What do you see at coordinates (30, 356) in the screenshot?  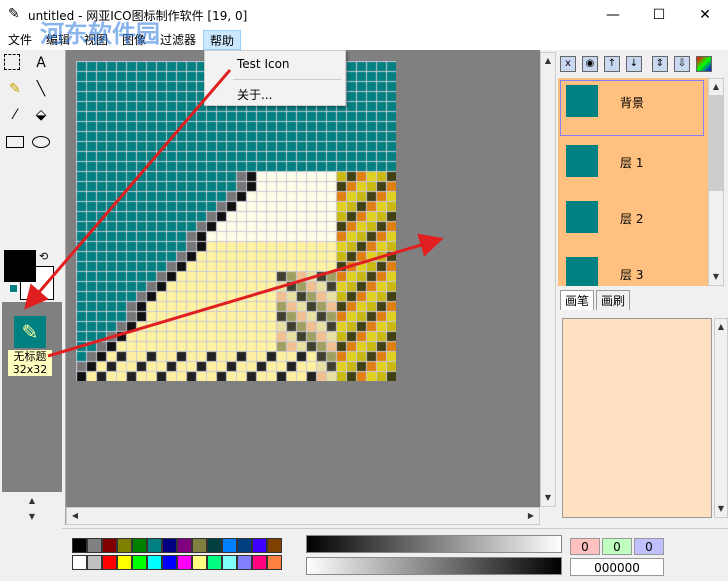 I see `icon-name: 无标题` at bounding box center [30, 356].